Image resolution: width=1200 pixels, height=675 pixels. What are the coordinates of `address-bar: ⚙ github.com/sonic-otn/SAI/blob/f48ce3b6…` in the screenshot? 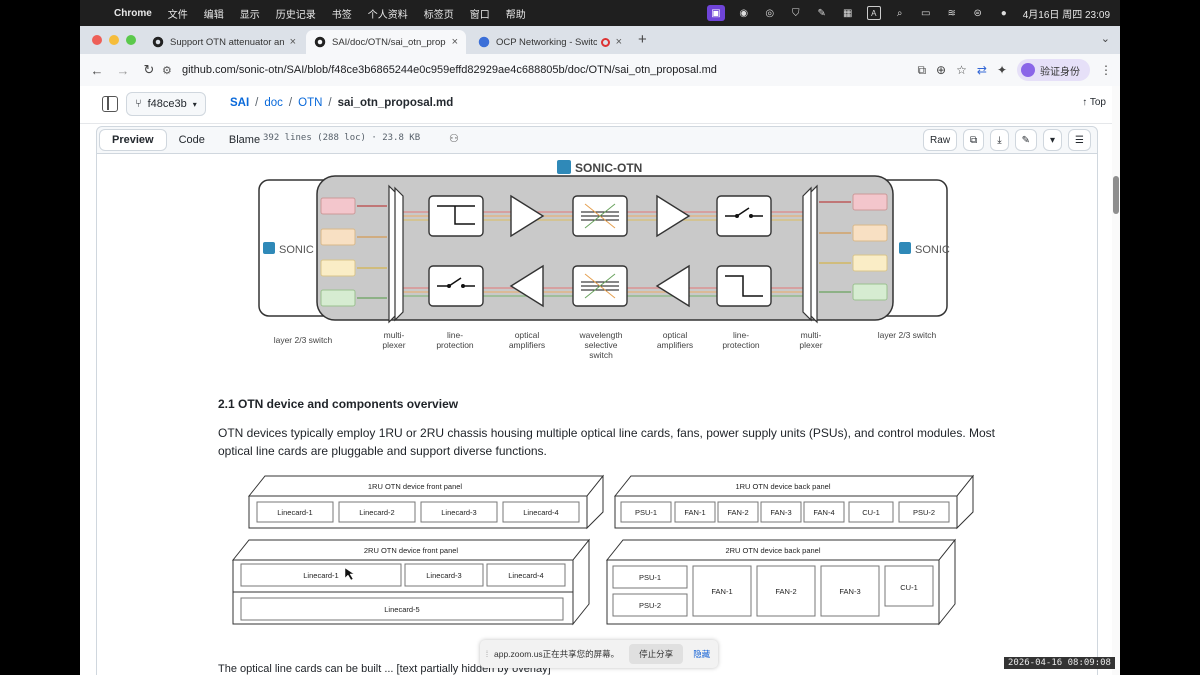 It's located at (519, 70).